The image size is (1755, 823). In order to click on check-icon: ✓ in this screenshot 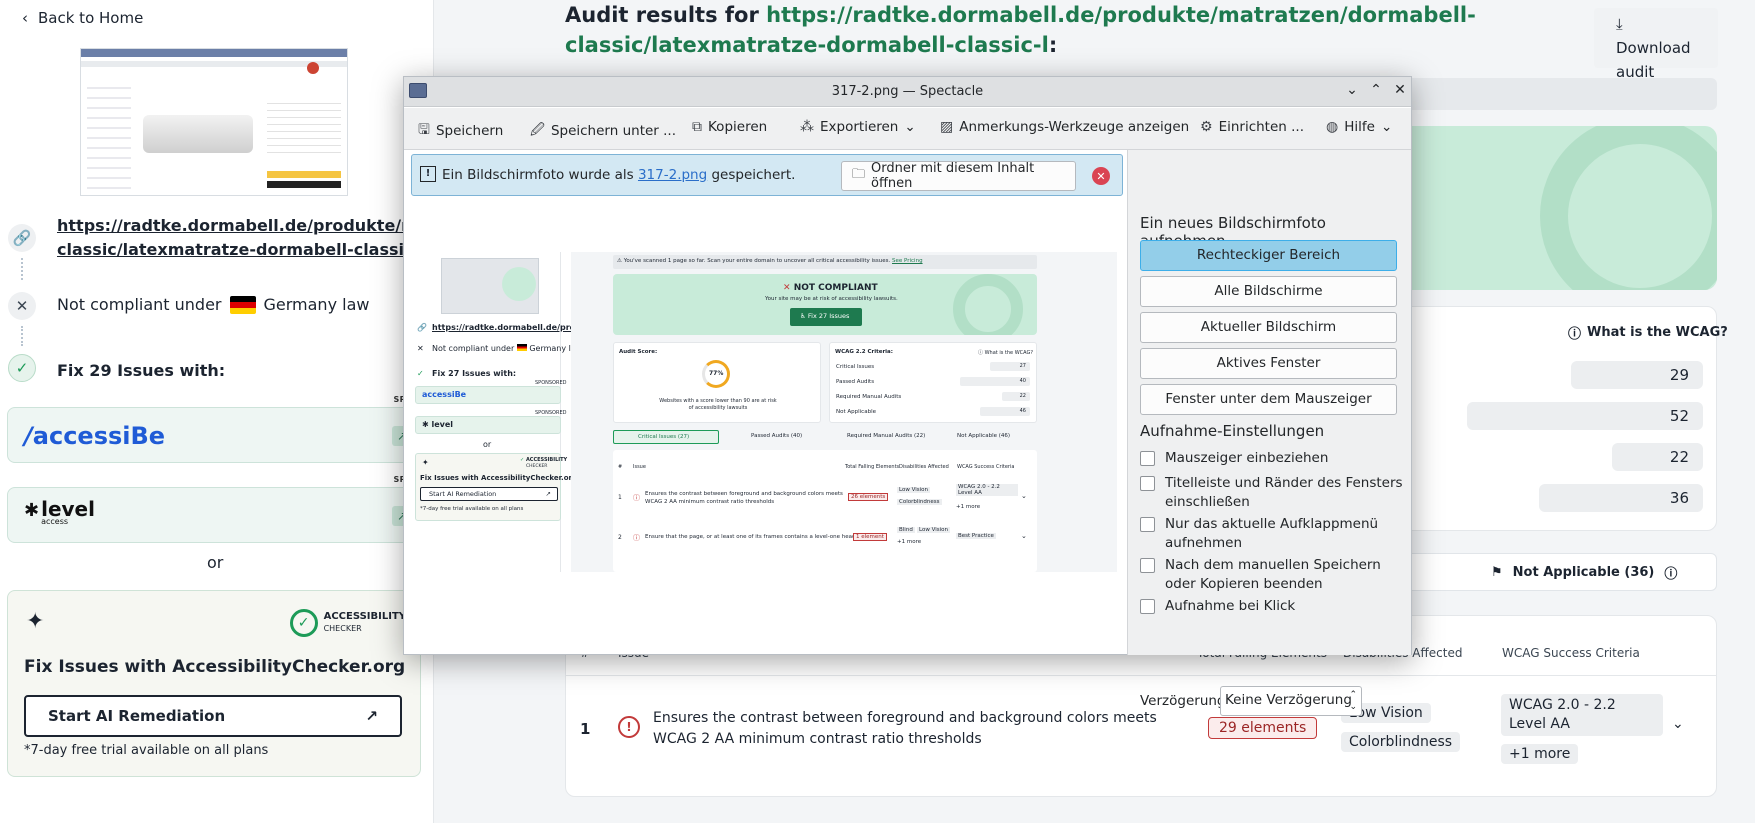, I will do `click(22, 368)`.